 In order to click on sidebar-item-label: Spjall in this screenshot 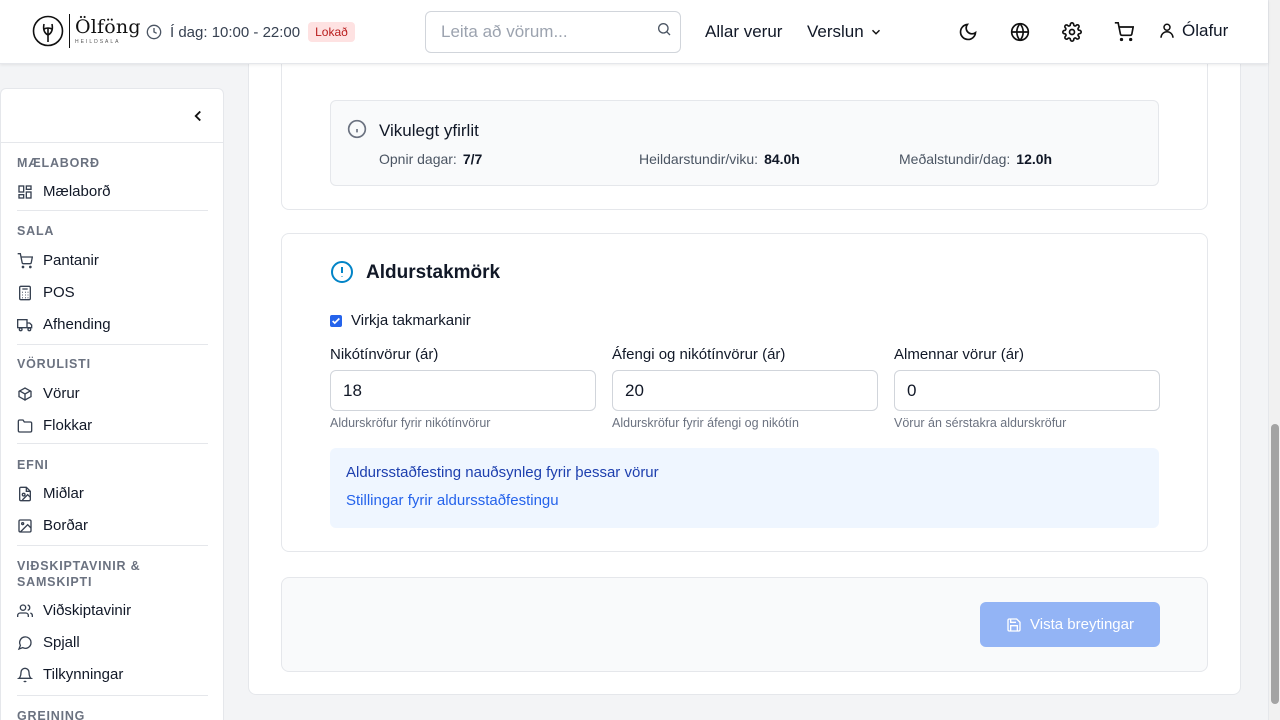, I will do `click(61, 642)`.